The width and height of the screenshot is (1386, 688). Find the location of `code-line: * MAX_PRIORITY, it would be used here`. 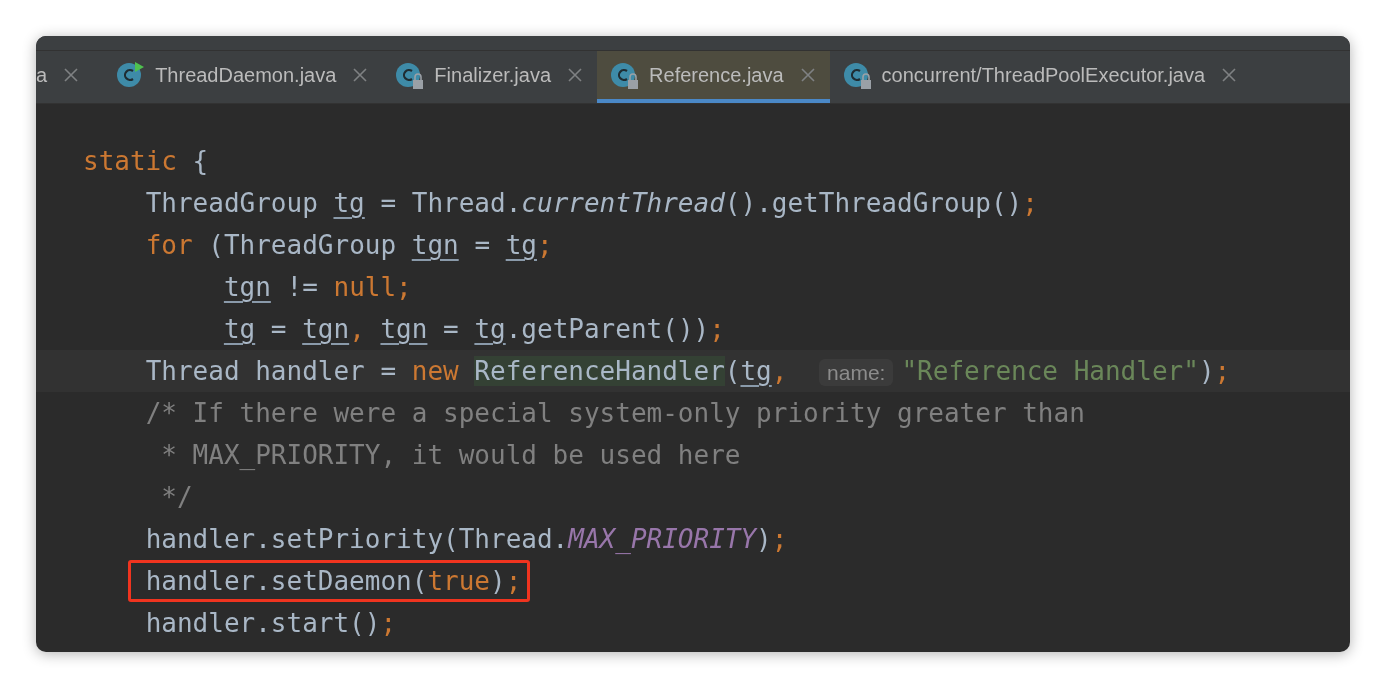

code-line: * MAX_PRIORITY, it would be used here is located at coordinates (451, 455).